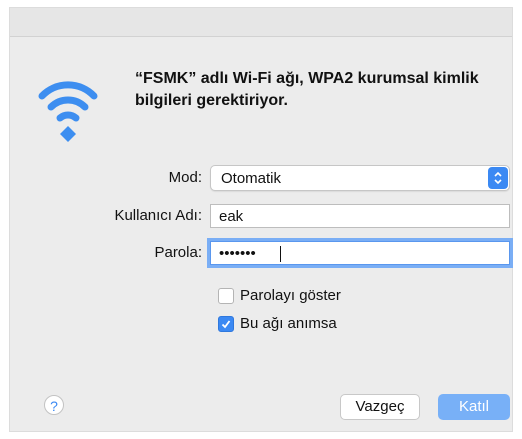 This screenshot has height=439, width=522. I want to click on username-field: eak, so click(360, 216).